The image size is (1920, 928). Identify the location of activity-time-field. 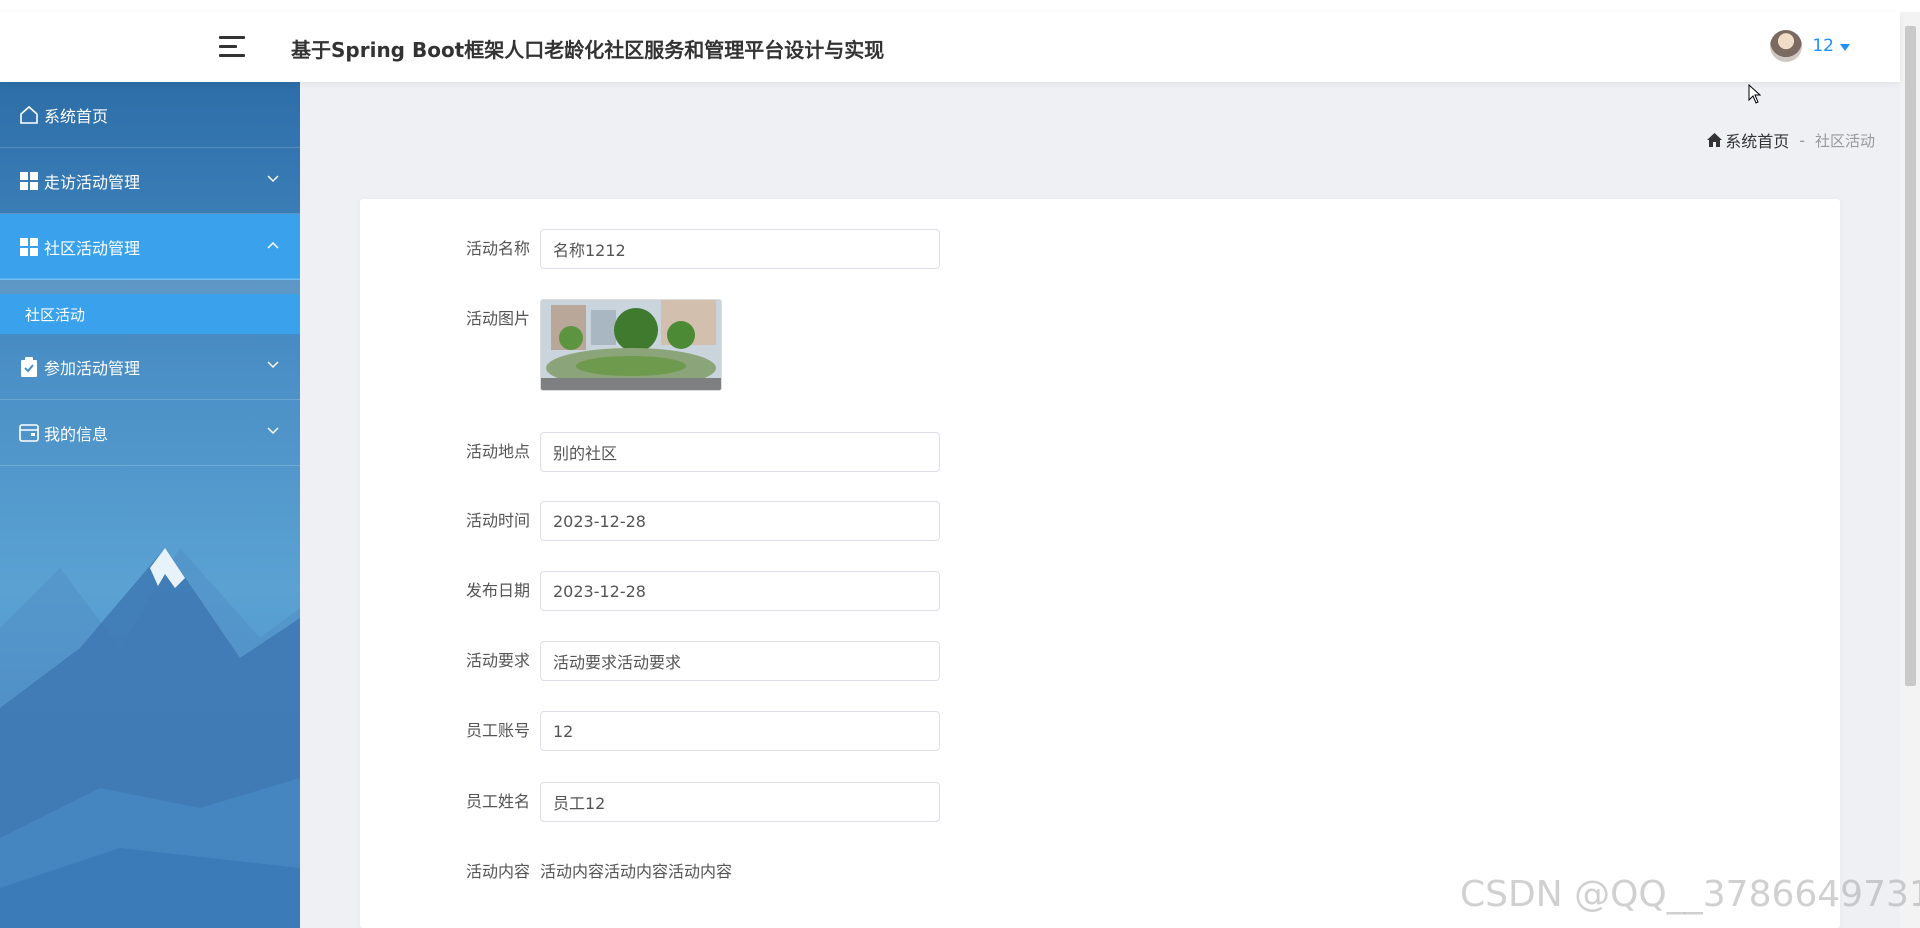
(740, 521).